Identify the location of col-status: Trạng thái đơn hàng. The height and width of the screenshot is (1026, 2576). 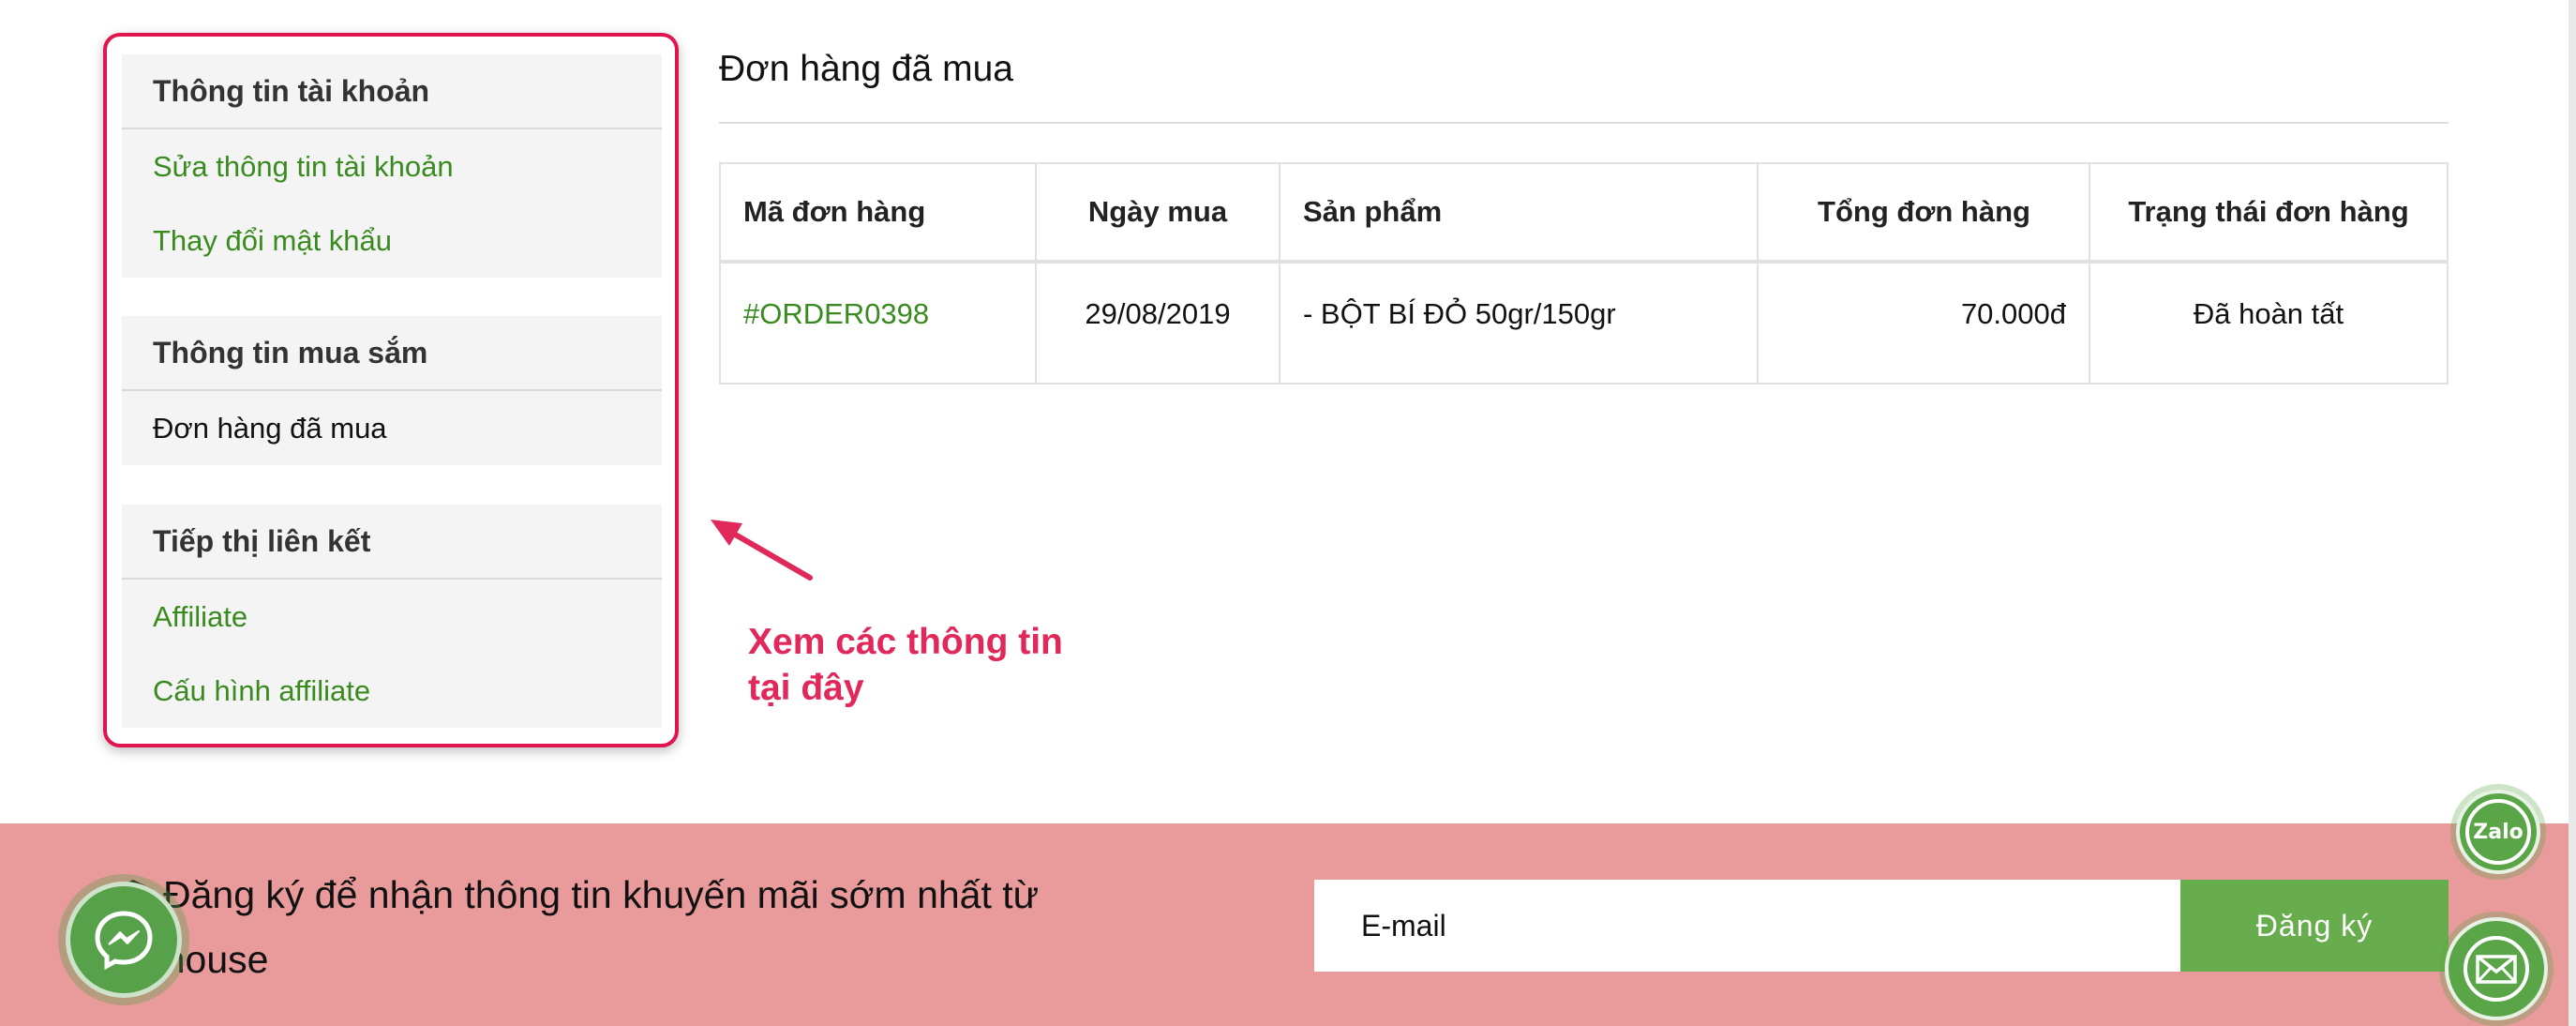
(2269, 213).